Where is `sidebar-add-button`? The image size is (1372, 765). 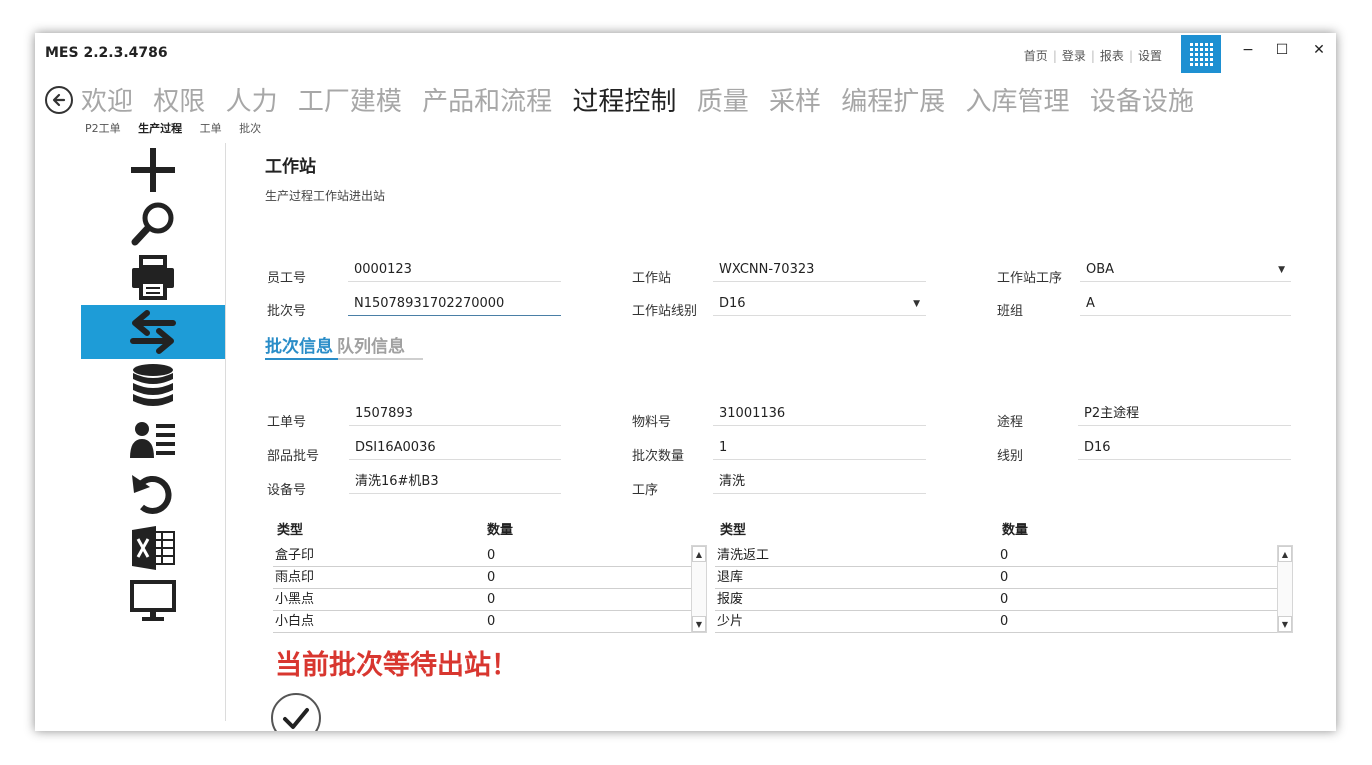 sidebar-add-button is located at coordinates (153, 170).